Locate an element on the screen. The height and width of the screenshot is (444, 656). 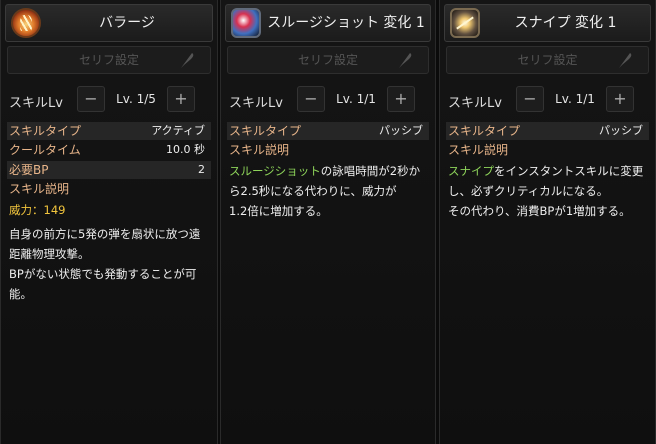
desc-line: ら2.5秒になる代わりに、威力が is located at coordinates (313, 191).